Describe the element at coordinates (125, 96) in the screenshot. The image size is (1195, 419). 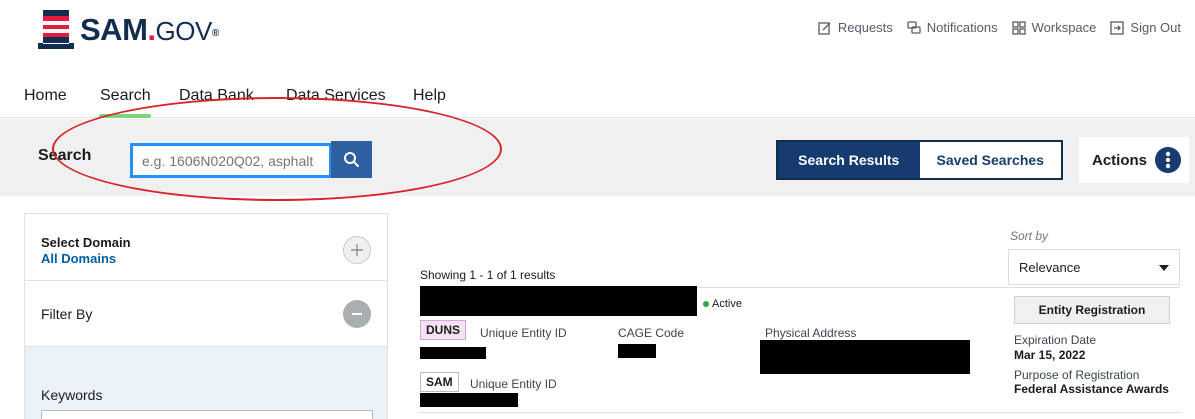
I see `nav-search: Search` at that location.